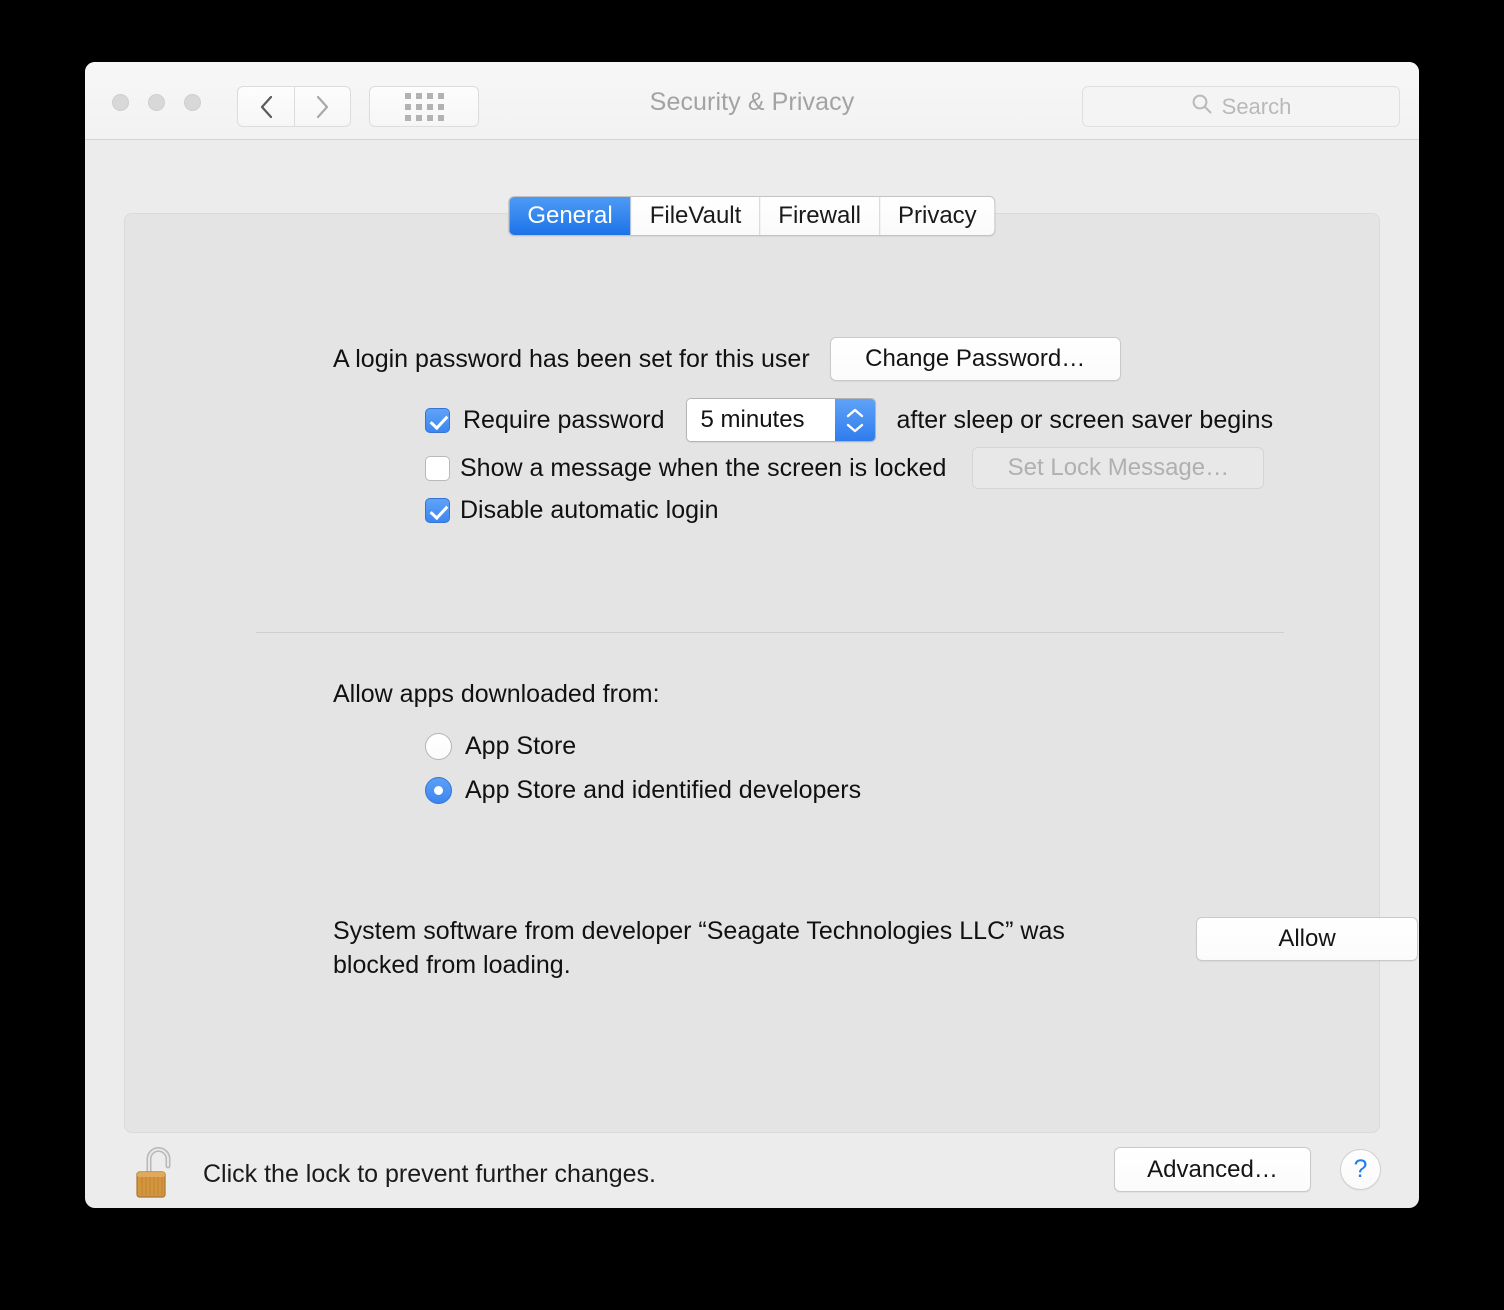 The image size is (1504, 1310). Describe the element at coordinates (854, 420) in the screenshot. I see `stepper-icon` at that location.